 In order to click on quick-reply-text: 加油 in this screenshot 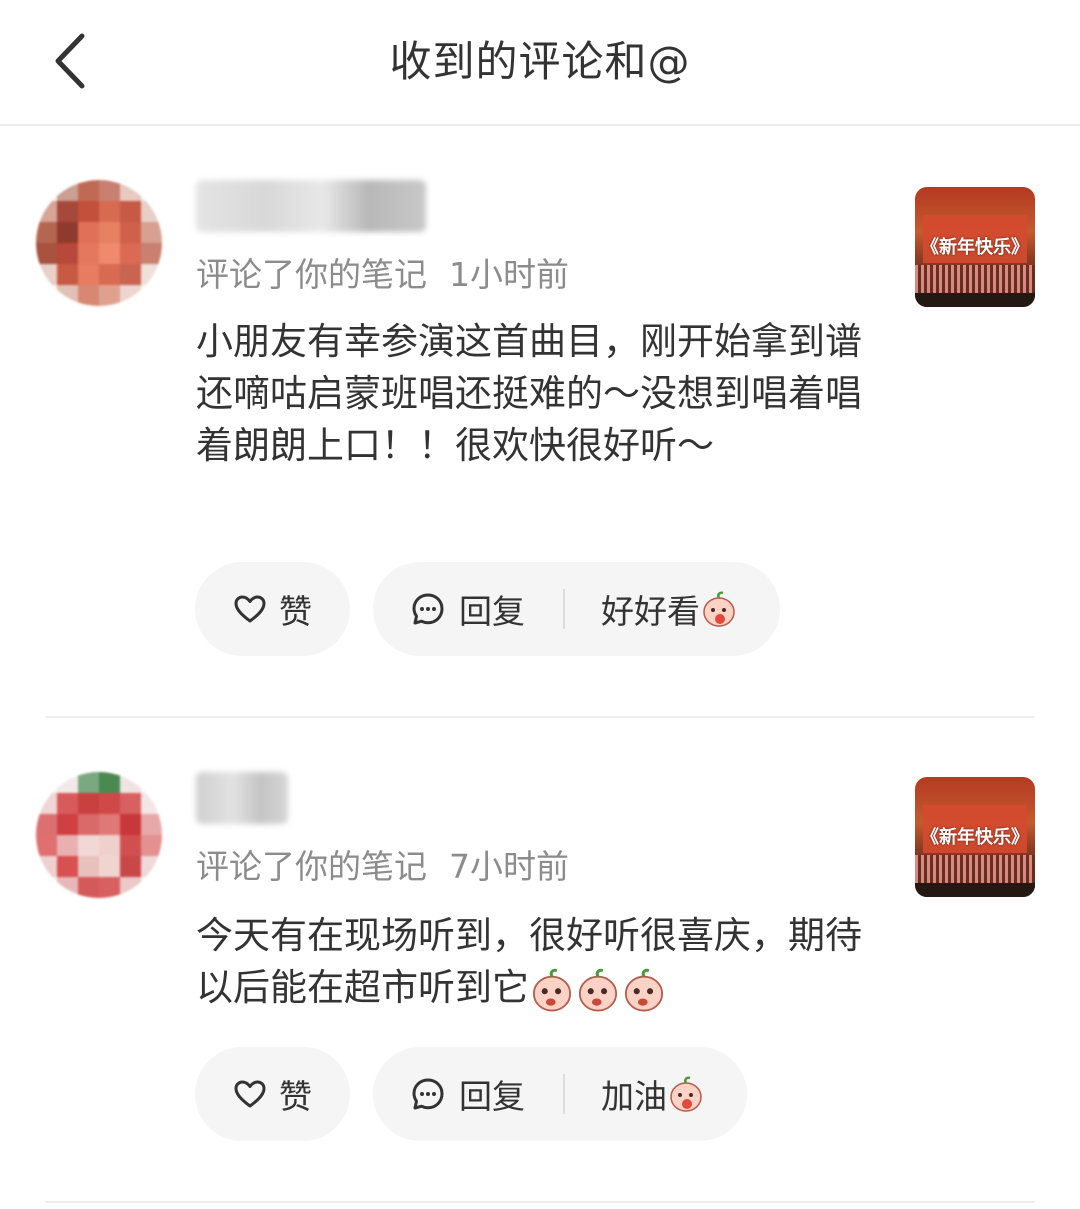, I will do `click(634, 1096)`.